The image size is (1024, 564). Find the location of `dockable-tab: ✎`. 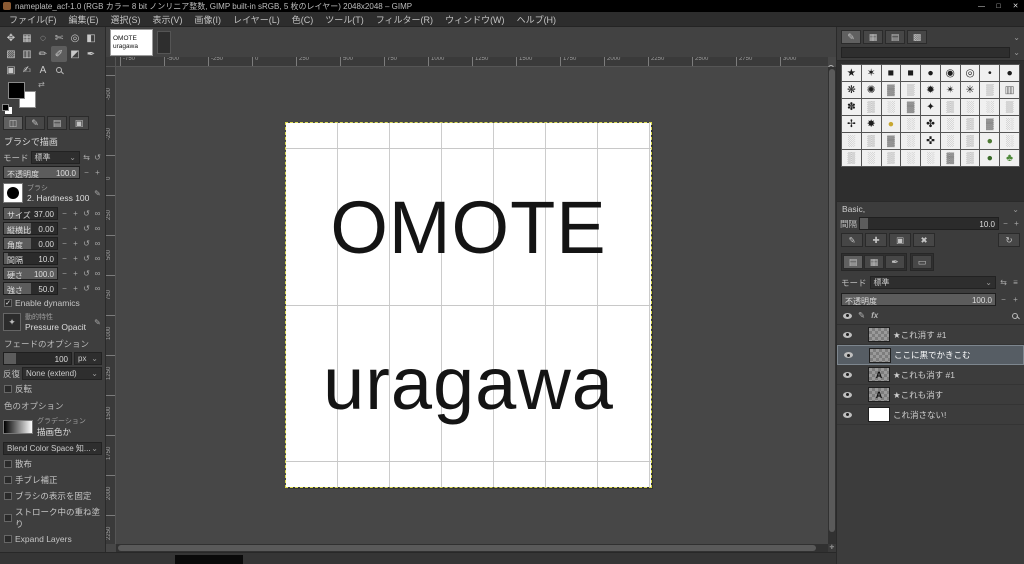

dockable-tab: ✎ is located at coordinates (851, 37).